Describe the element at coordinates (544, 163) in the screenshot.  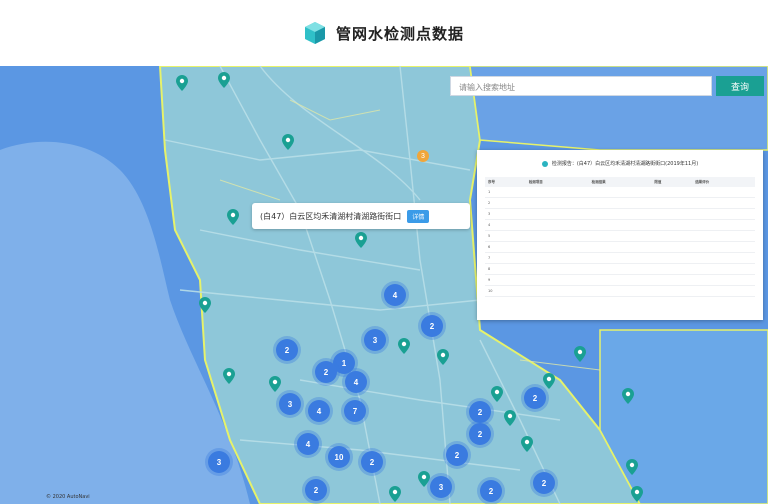
I see `report-icon` at that location.